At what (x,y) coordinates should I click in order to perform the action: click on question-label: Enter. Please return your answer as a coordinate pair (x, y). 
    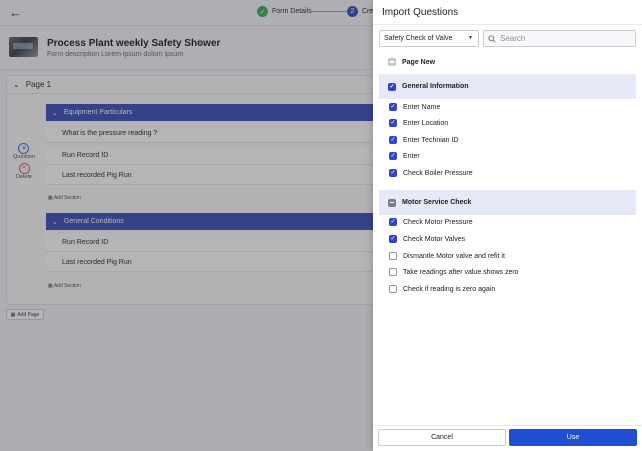
    Looking at the image, I should click on (411, 156).